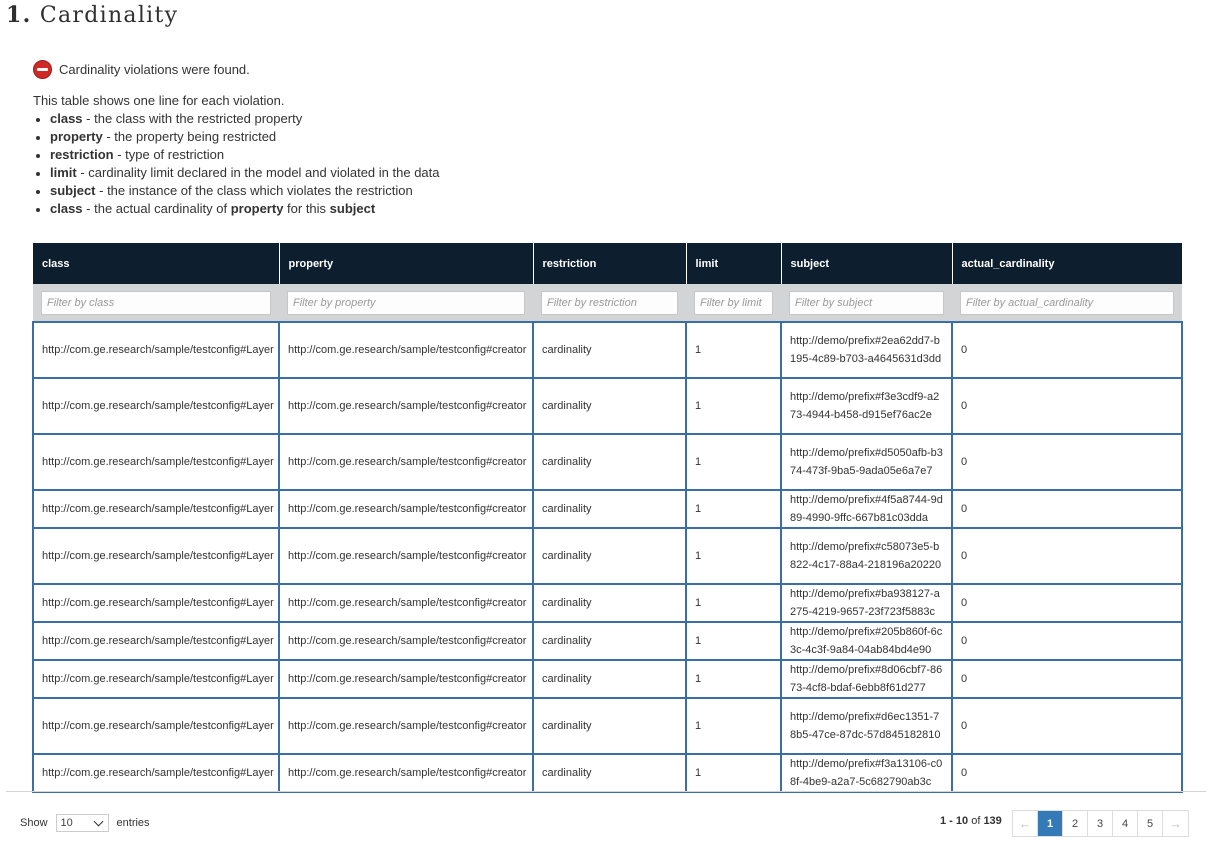  I want to click on legend-desc: for this, so click(306, 208).